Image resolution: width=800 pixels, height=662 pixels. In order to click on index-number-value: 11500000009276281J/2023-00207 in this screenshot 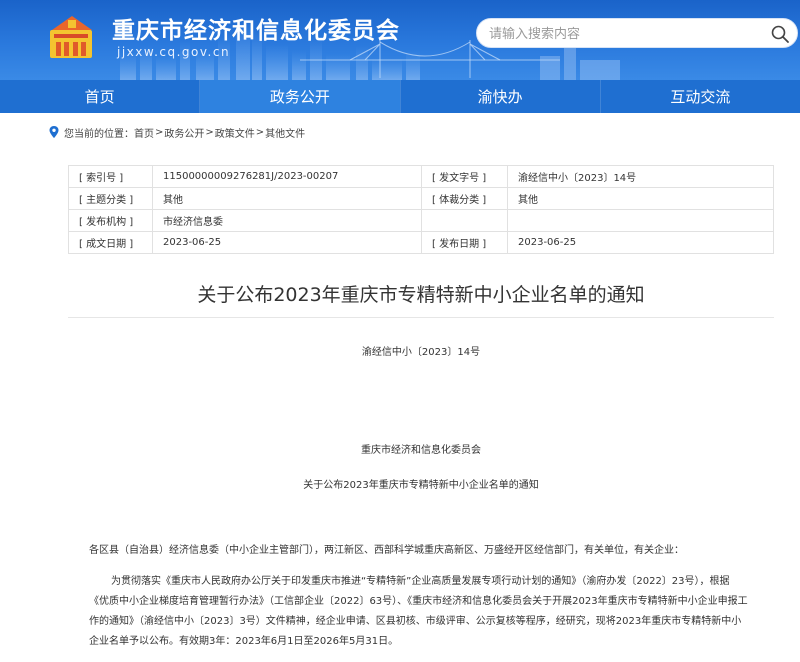, I will do `click(287, 176)`.